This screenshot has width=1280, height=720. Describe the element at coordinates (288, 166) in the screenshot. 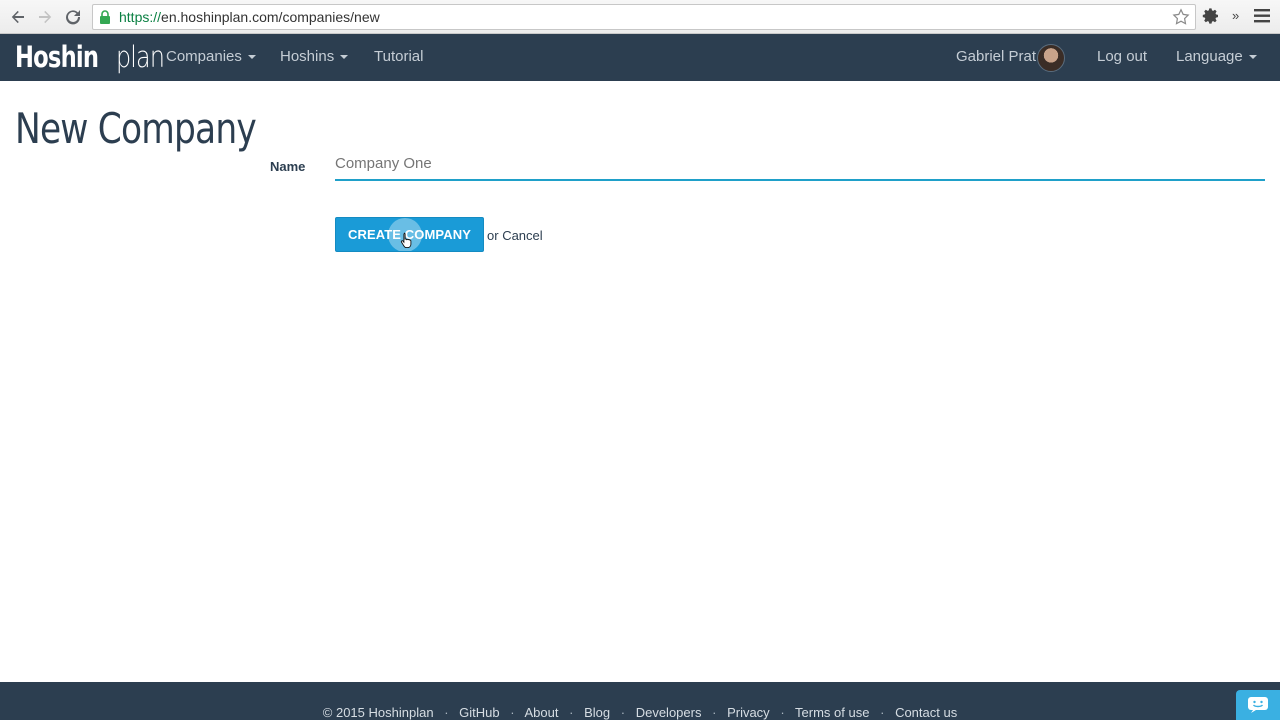

I see `name-label: Name` at that location.